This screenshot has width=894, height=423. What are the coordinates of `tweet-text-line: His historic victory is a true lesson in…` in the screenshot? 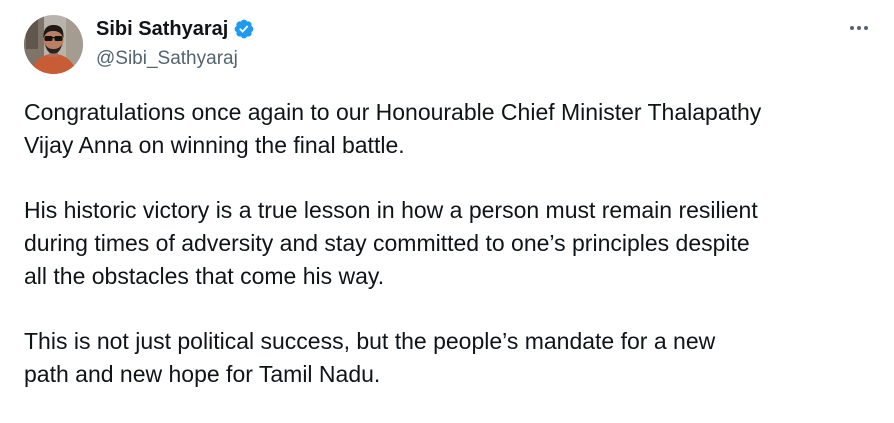 It's located at (391, 210).